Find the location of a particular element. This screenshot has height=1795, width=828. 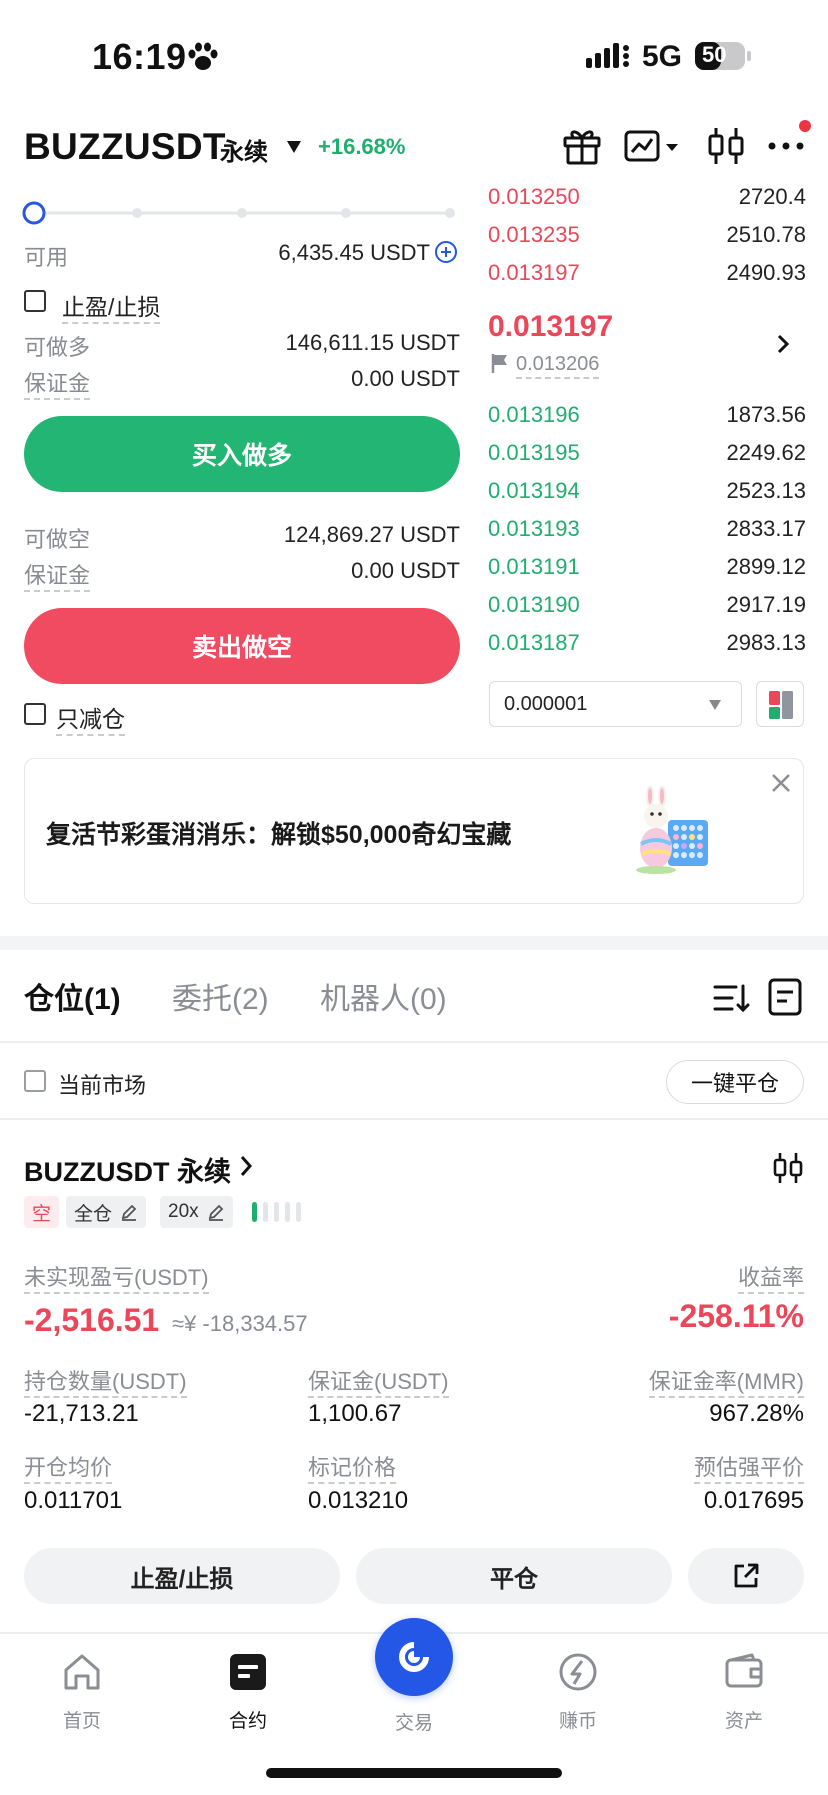

side-tag: 空 is located at coordinates (42, 1212).